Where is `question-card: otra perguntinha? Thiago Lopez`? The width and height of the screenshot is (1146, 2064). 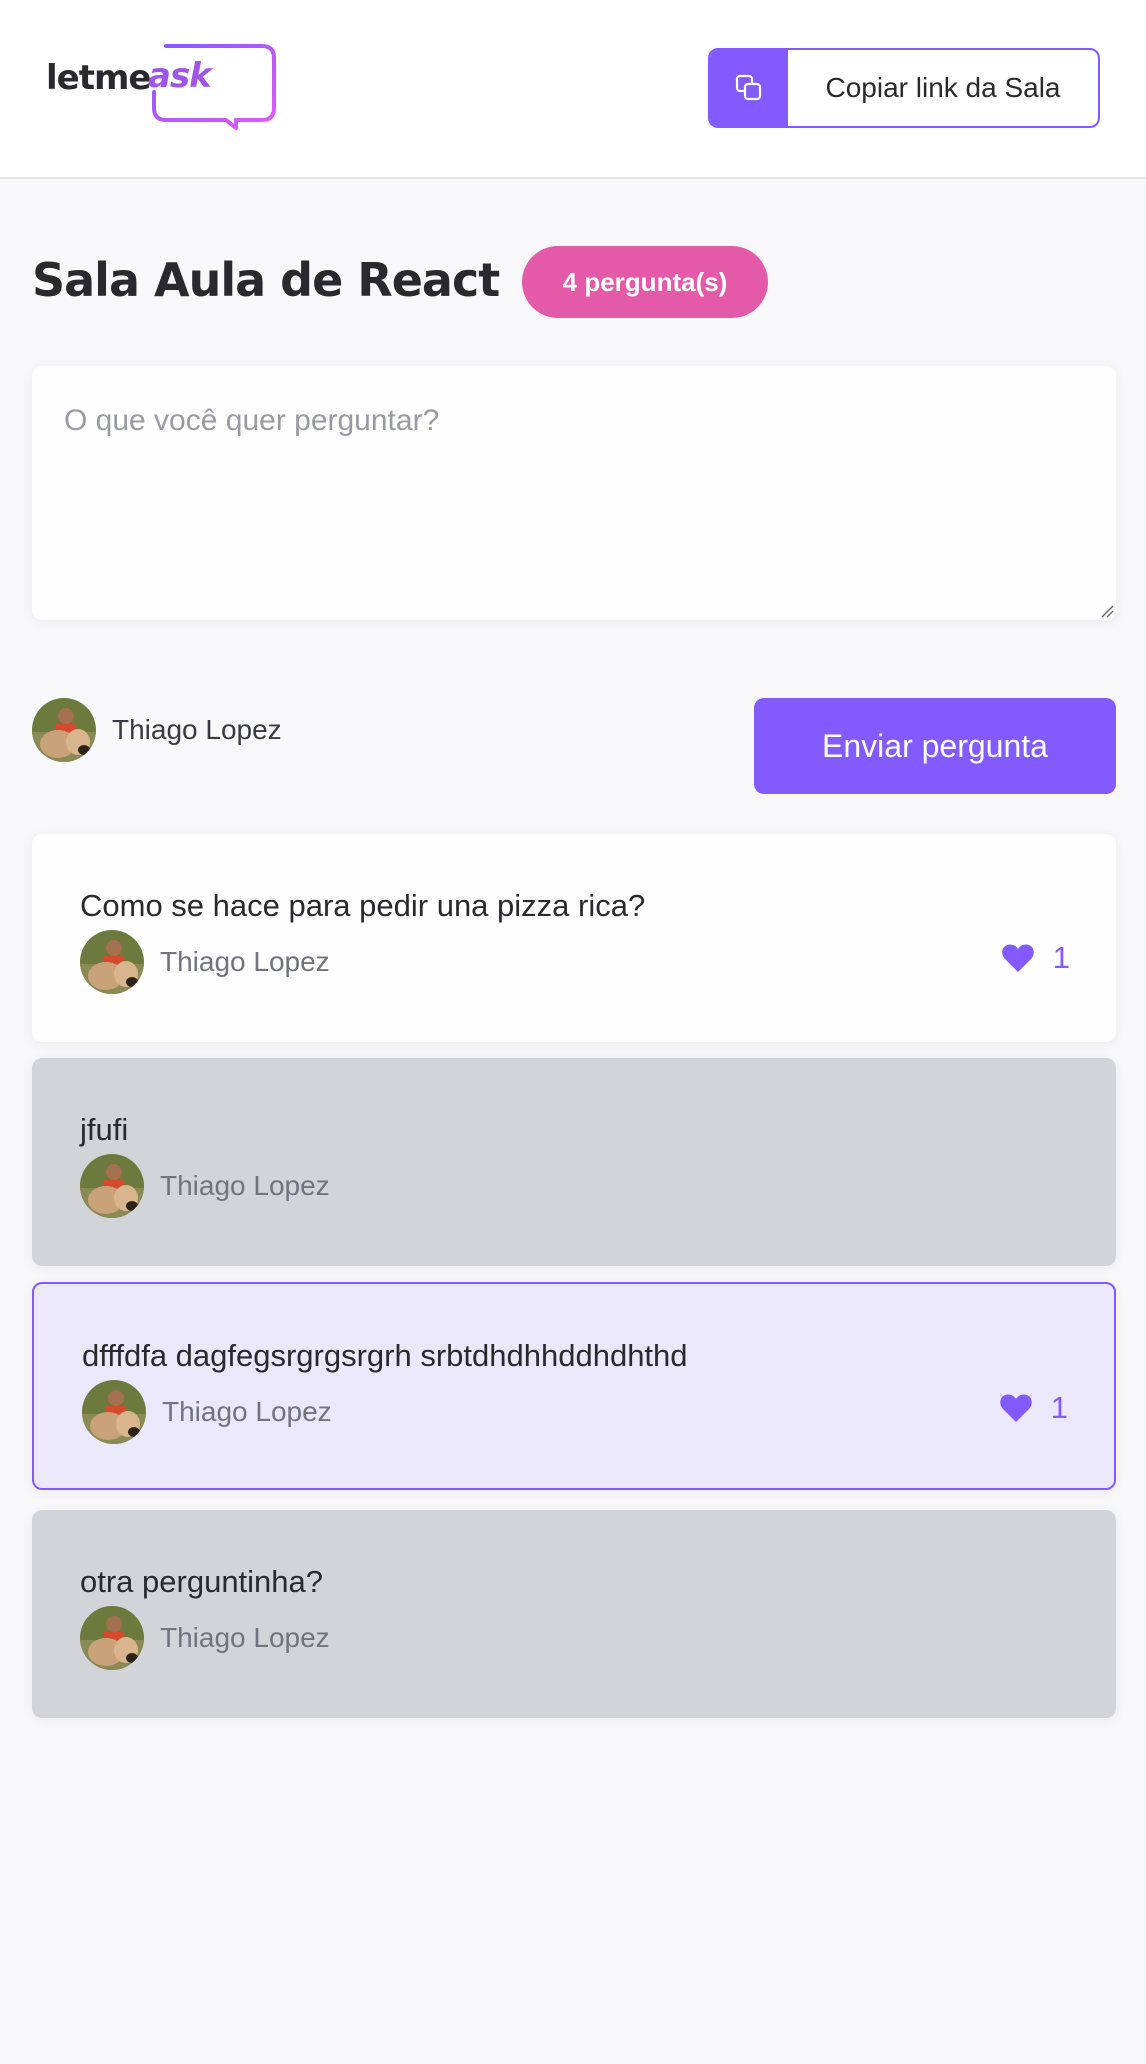 question-card: otra perguntinha? Thiago Lopez is located at coordinates (574, 1614).